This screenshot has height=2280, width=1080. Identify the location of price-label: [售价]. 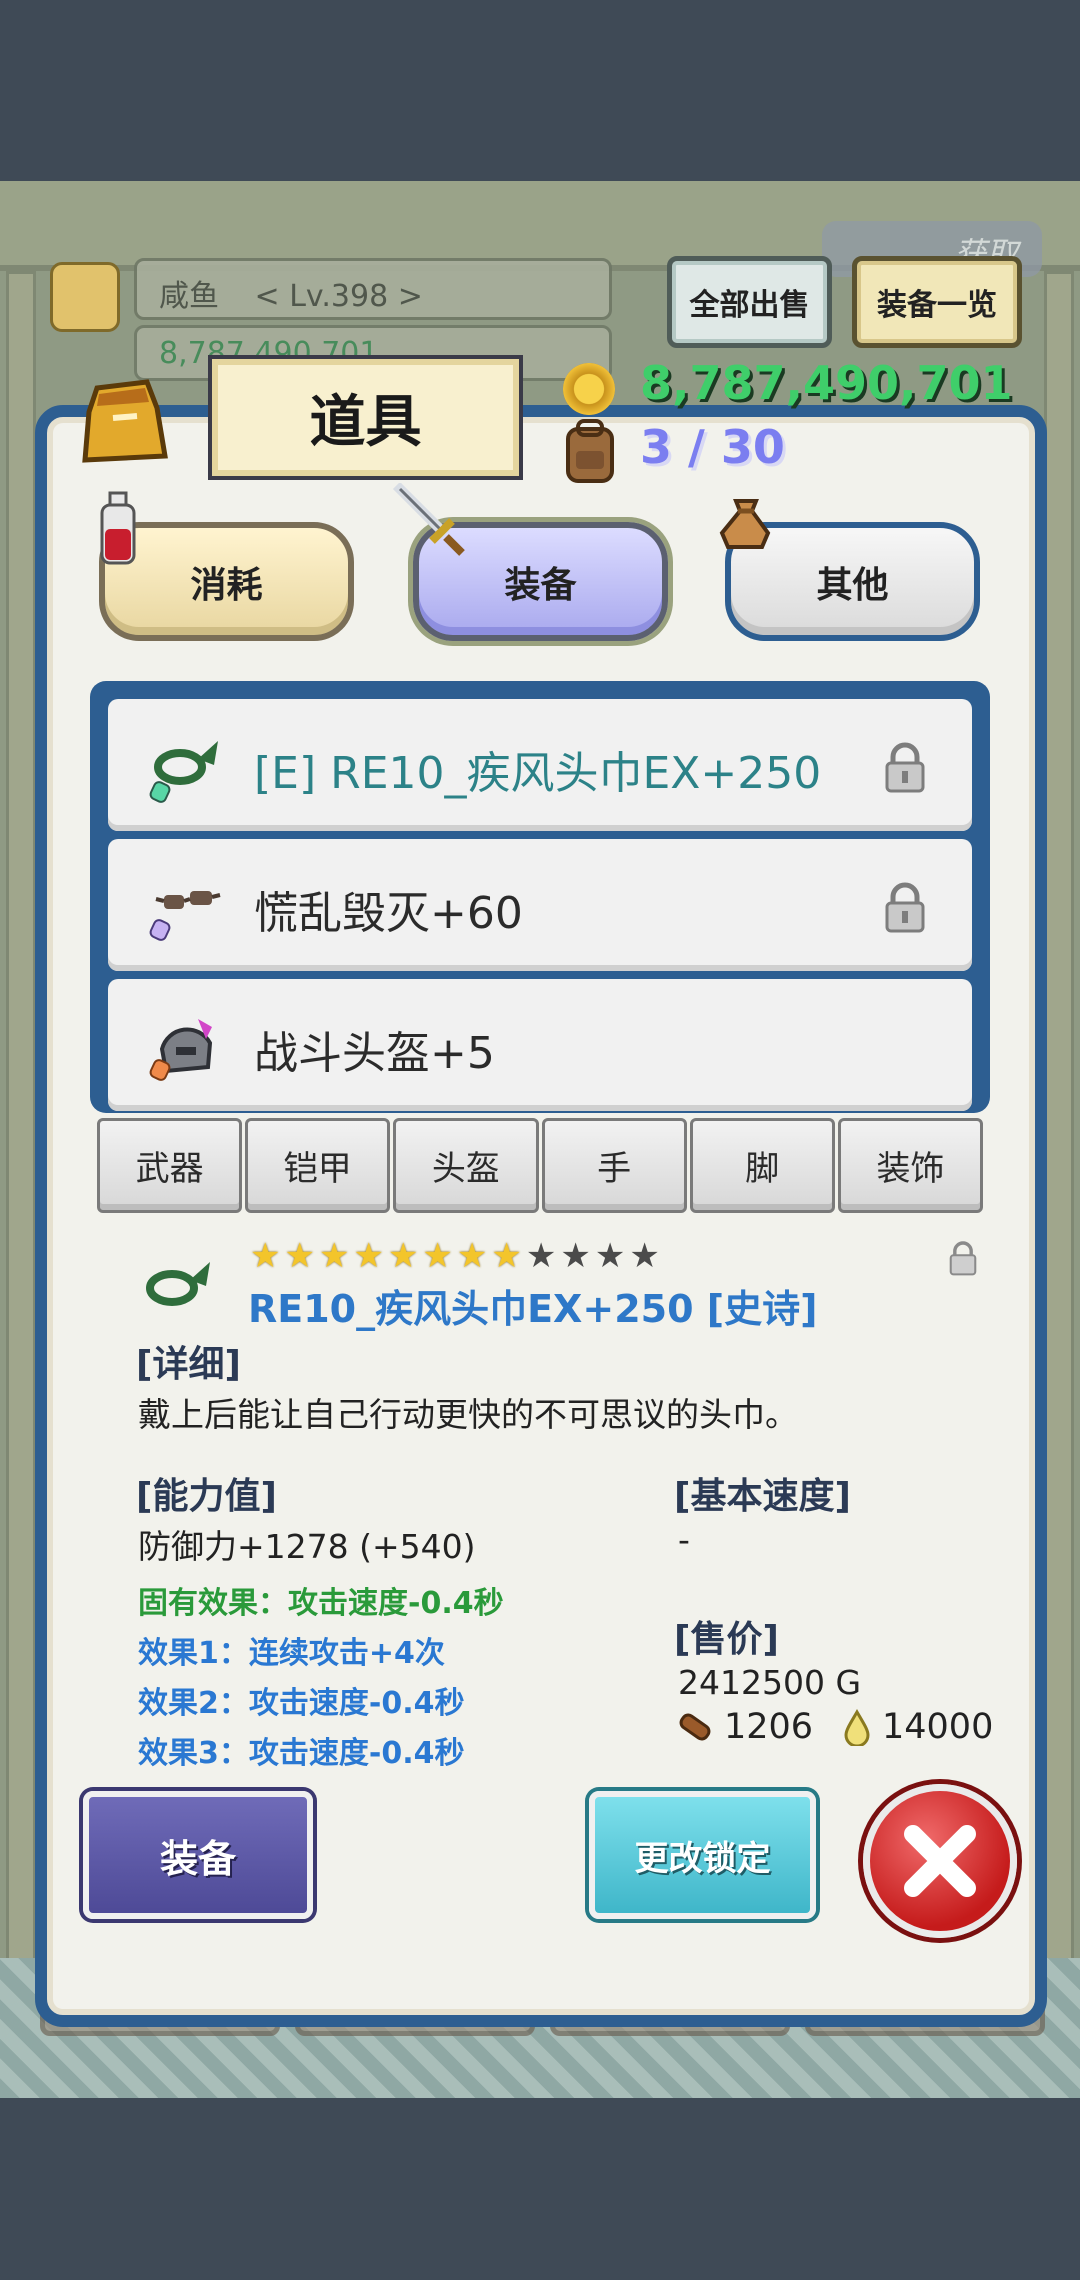
(726, 1639).